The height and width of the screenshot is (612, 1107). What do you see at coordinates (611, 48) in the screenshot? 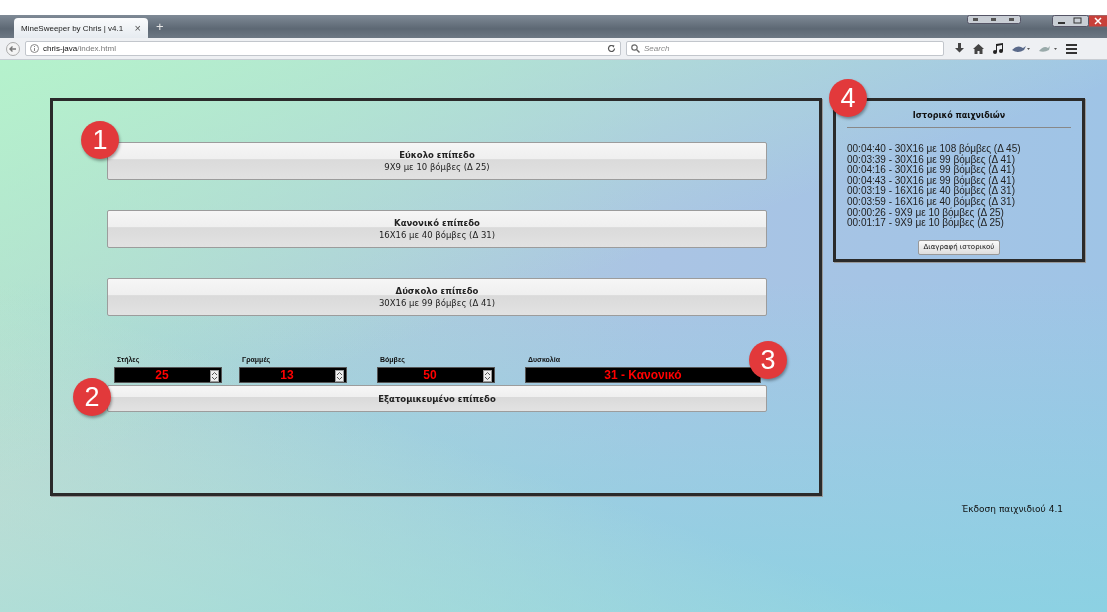
I see `reload-icon` at bounding box center [611, 48].